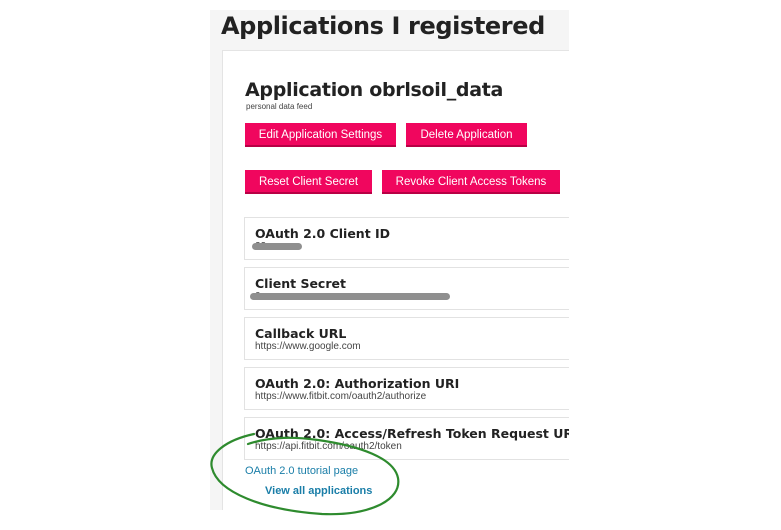 The image size is (781, 530). I want to click on authorization-uri-value: https://www.fitbit.com/oauth2/authorize, so click(341, 396).